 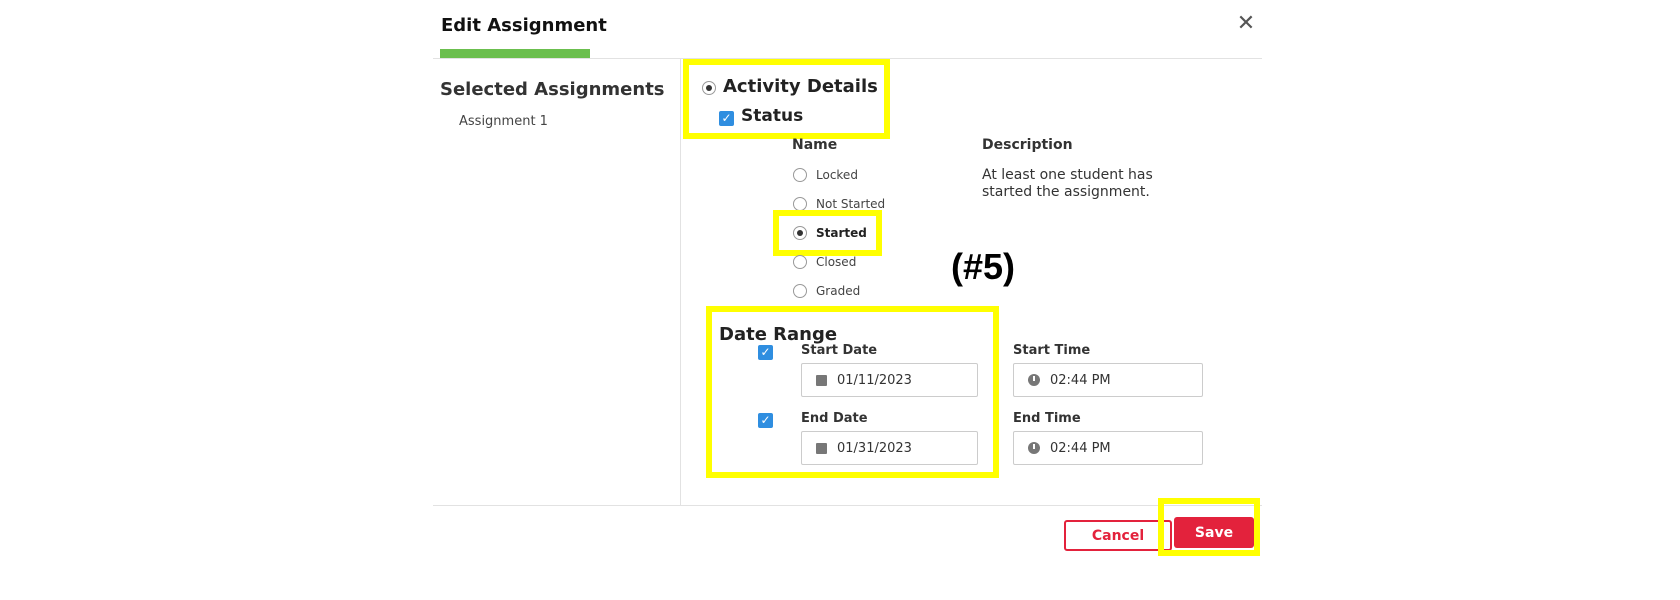 What do you see at coordinates (834, 418) in the screenshot?
I see `end-date-label: End Date` at bounding box center [834, 418].